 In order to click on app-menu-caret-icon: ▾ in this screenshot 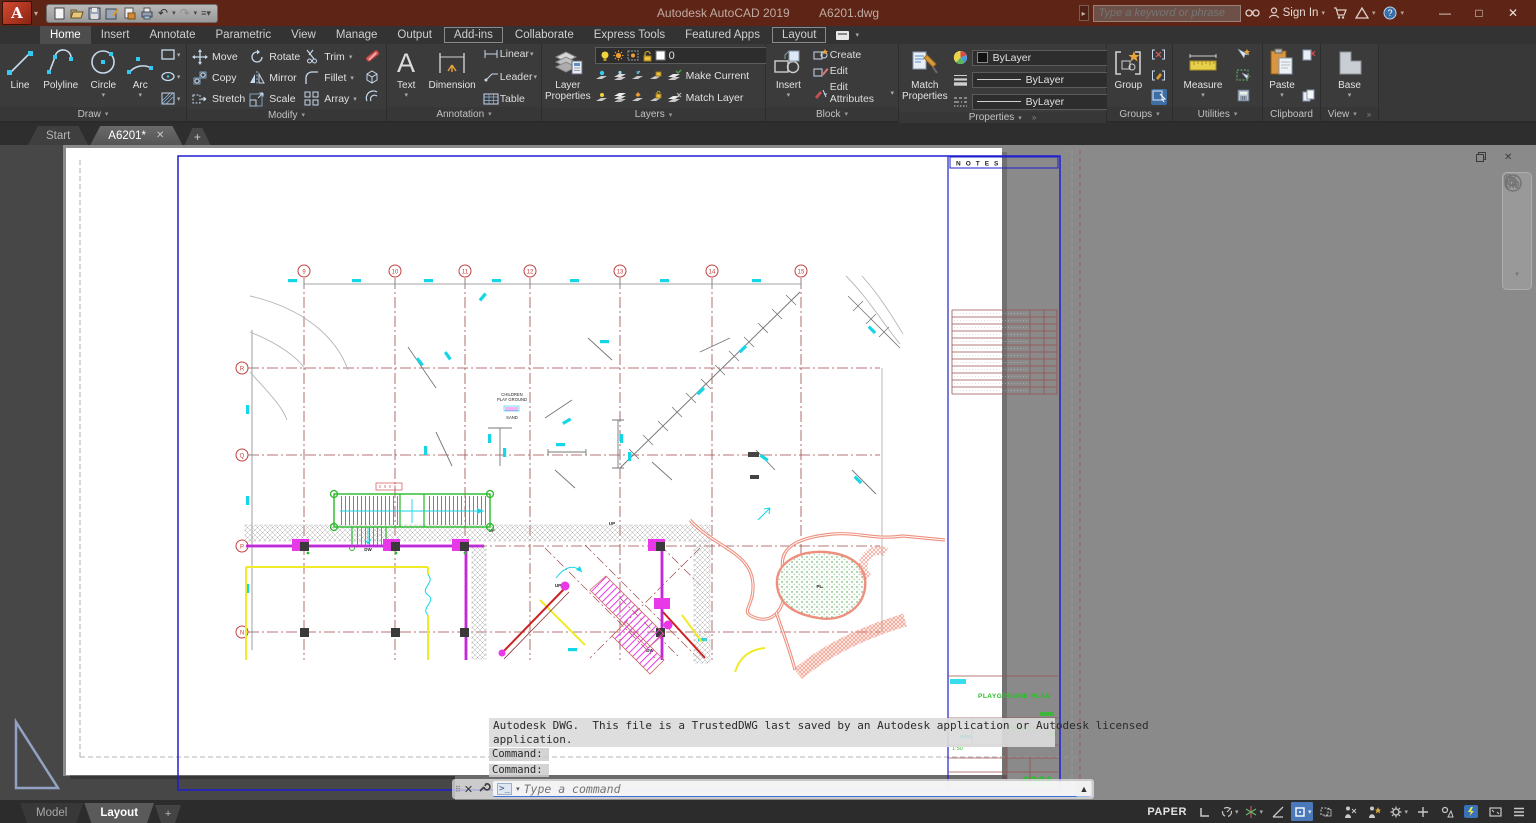, I will do `click(36, 13)`.